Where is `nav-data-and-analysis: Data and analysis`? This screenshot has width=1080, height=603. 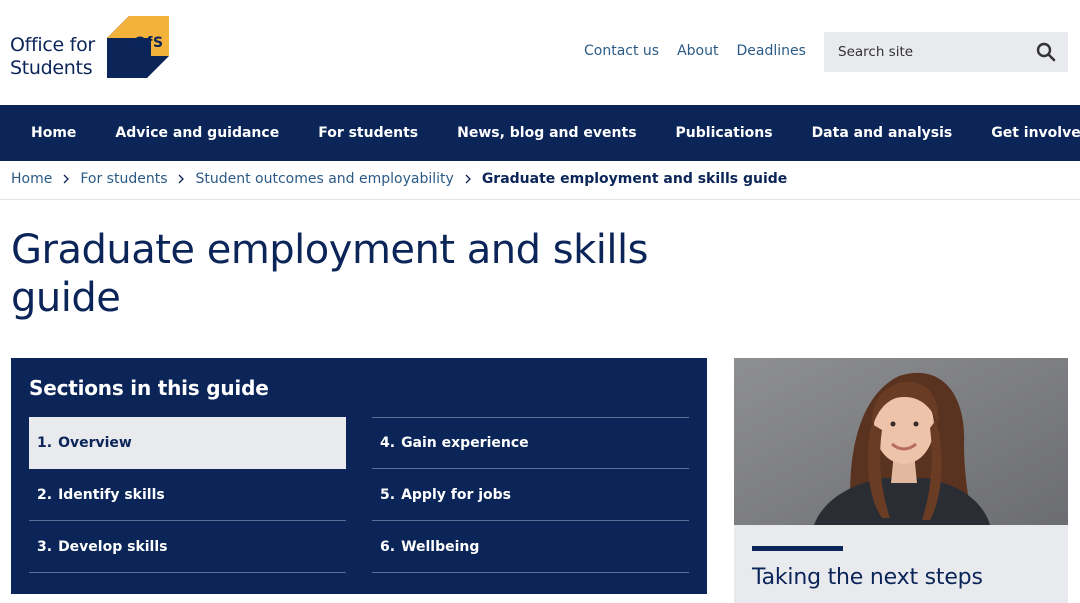
nav-data-and-analysis: Data and analysis is located at coordinates (882, 133).